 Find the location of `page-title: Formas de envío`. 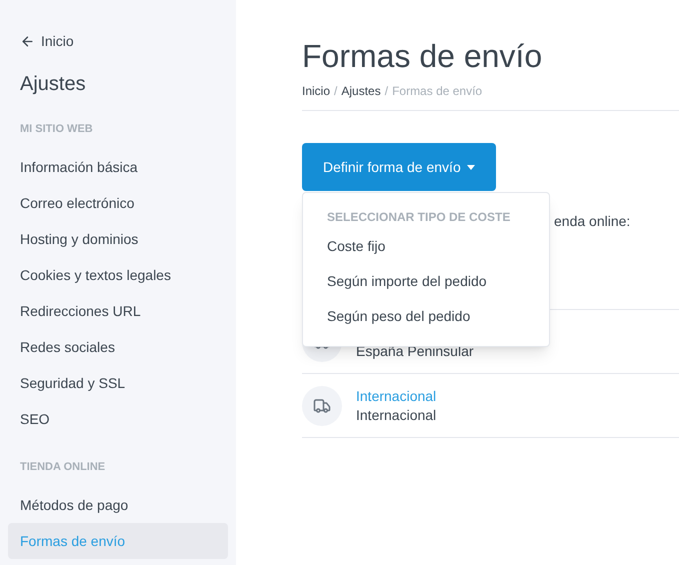

page-title: Formas de envío is located at coordinates (423, 56).